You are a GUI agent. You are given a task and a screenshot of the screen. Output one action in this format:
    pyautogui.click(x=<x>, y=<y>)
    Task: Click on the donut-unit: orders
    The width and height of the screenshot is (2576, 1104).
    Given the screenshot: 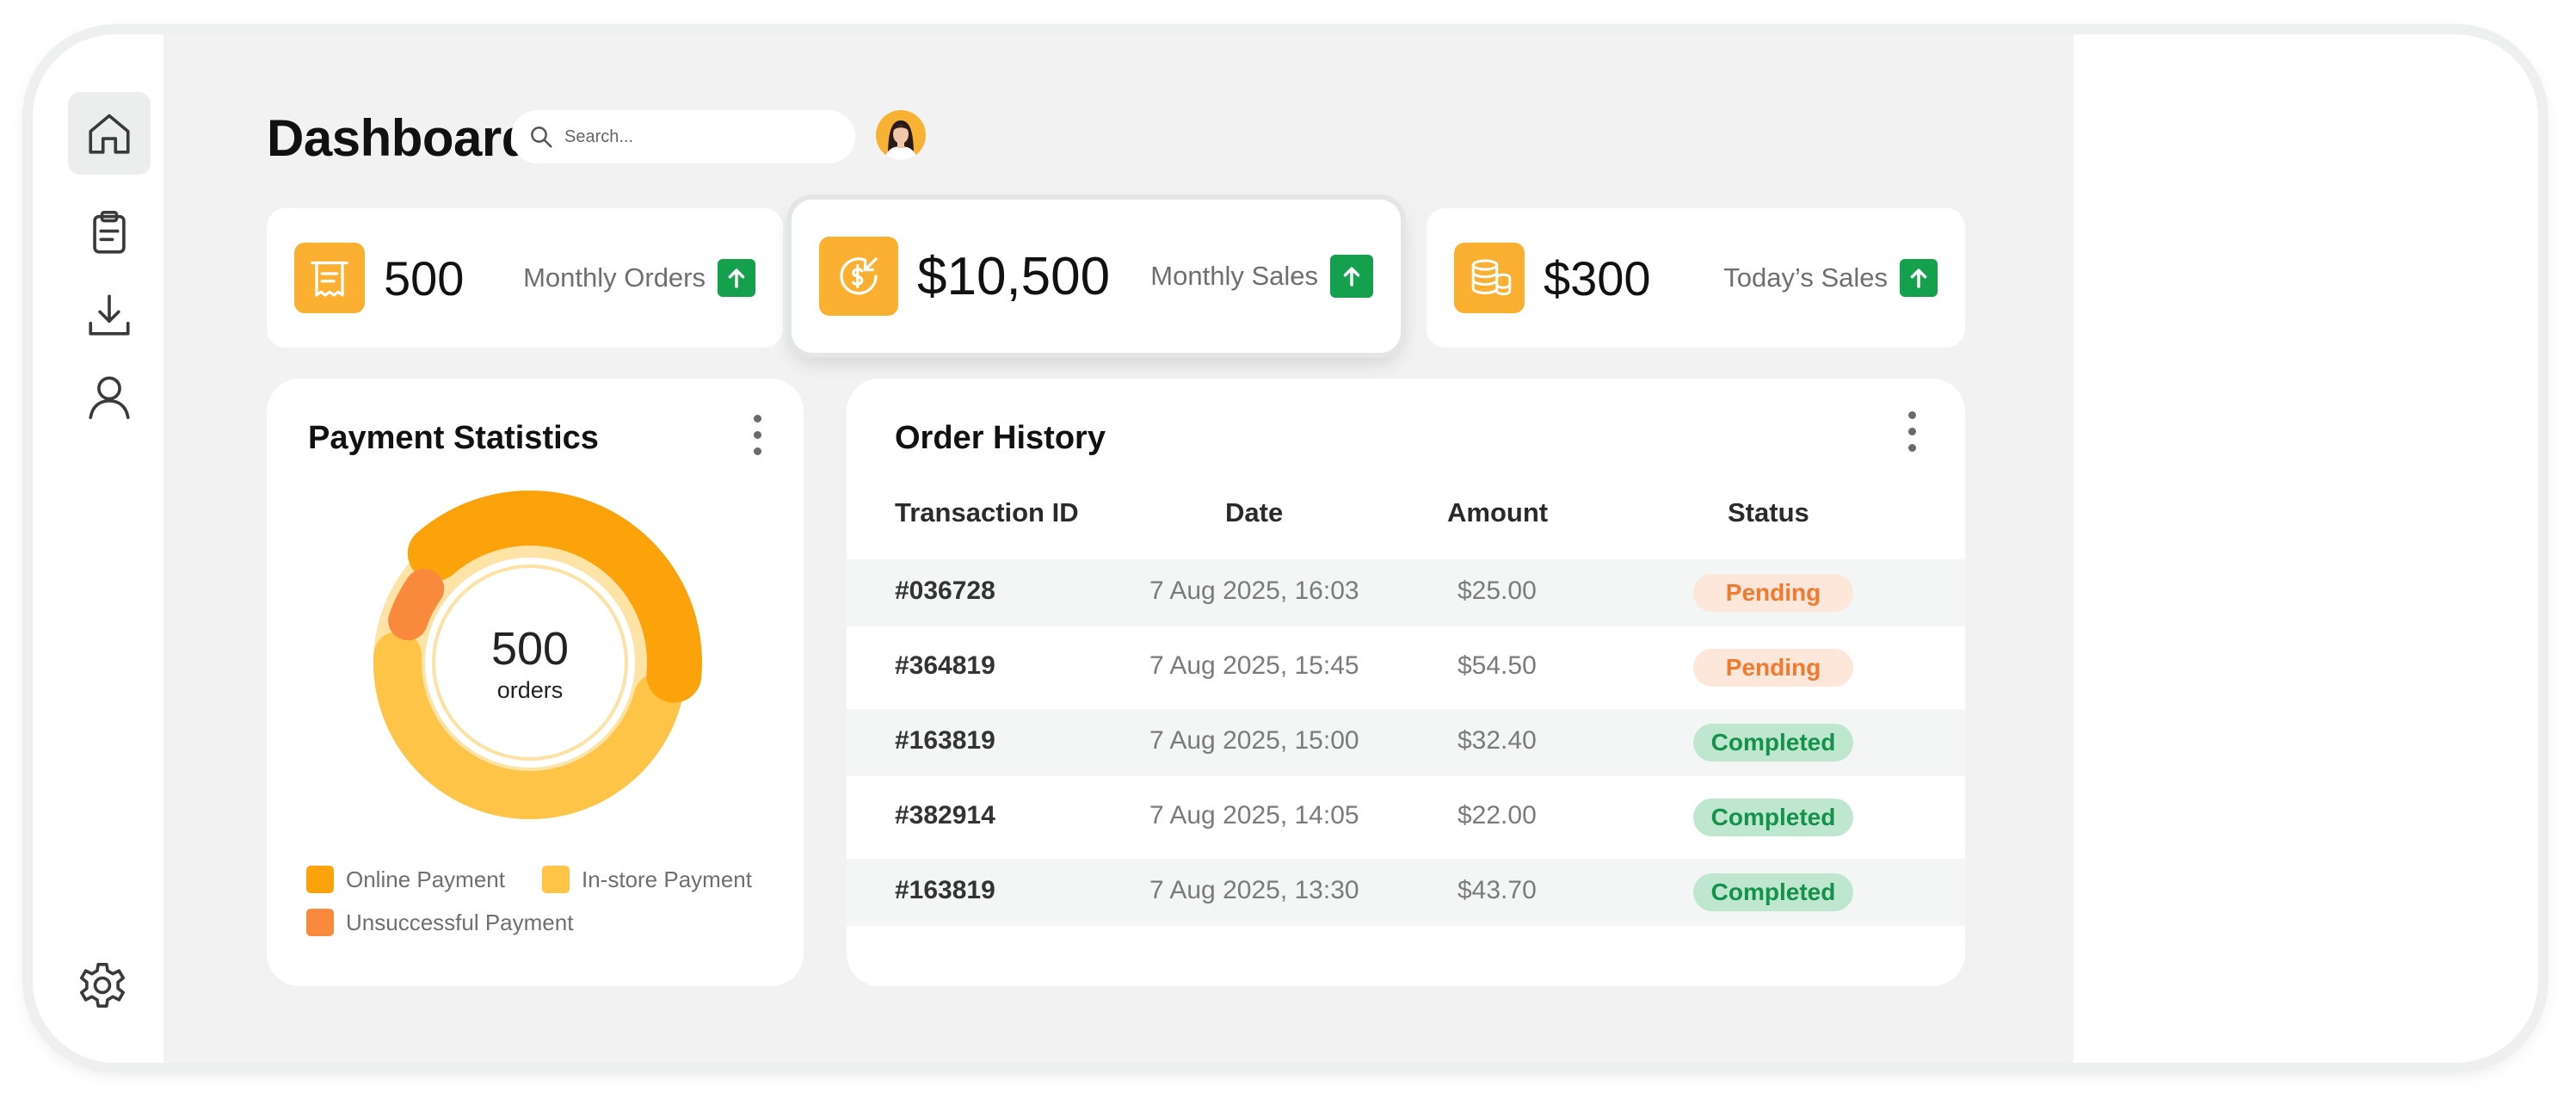 What is the action you would take?
    pyautogui.click(x=530, y=690)
    